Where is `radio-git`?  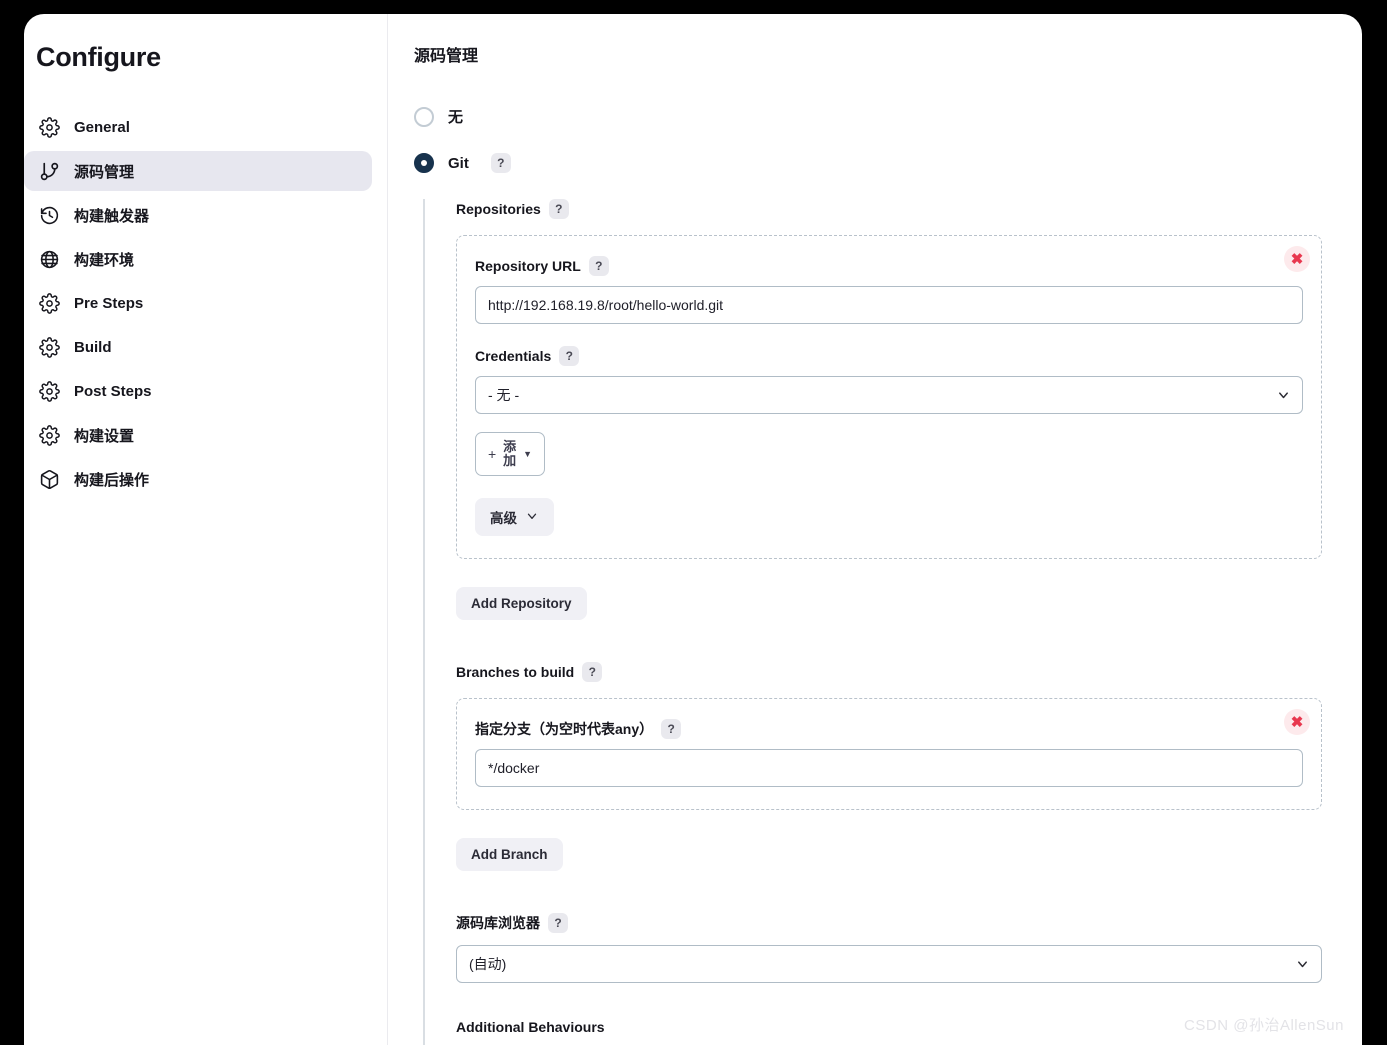
radio-git is located at coordinates (424, 163).